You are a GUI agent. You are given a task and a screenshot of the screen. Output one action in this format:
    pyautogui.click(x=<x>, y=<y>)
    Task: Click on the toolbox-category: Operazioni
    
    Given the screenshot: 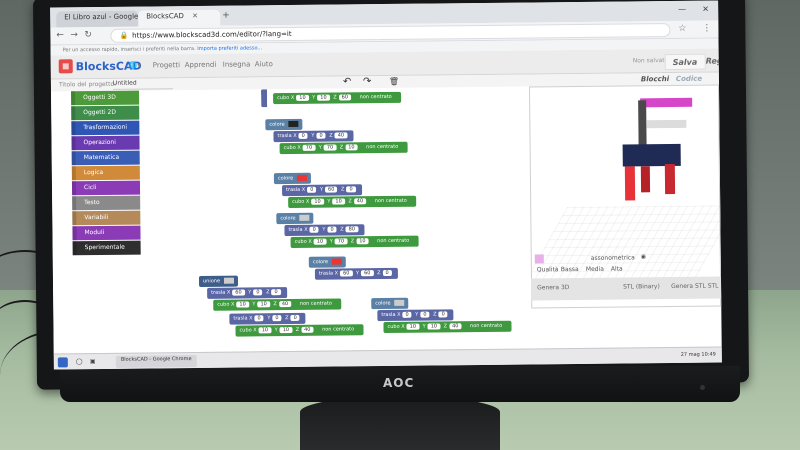 What is the action you would take?
    pyautogui.click(x=105, y=143)
    